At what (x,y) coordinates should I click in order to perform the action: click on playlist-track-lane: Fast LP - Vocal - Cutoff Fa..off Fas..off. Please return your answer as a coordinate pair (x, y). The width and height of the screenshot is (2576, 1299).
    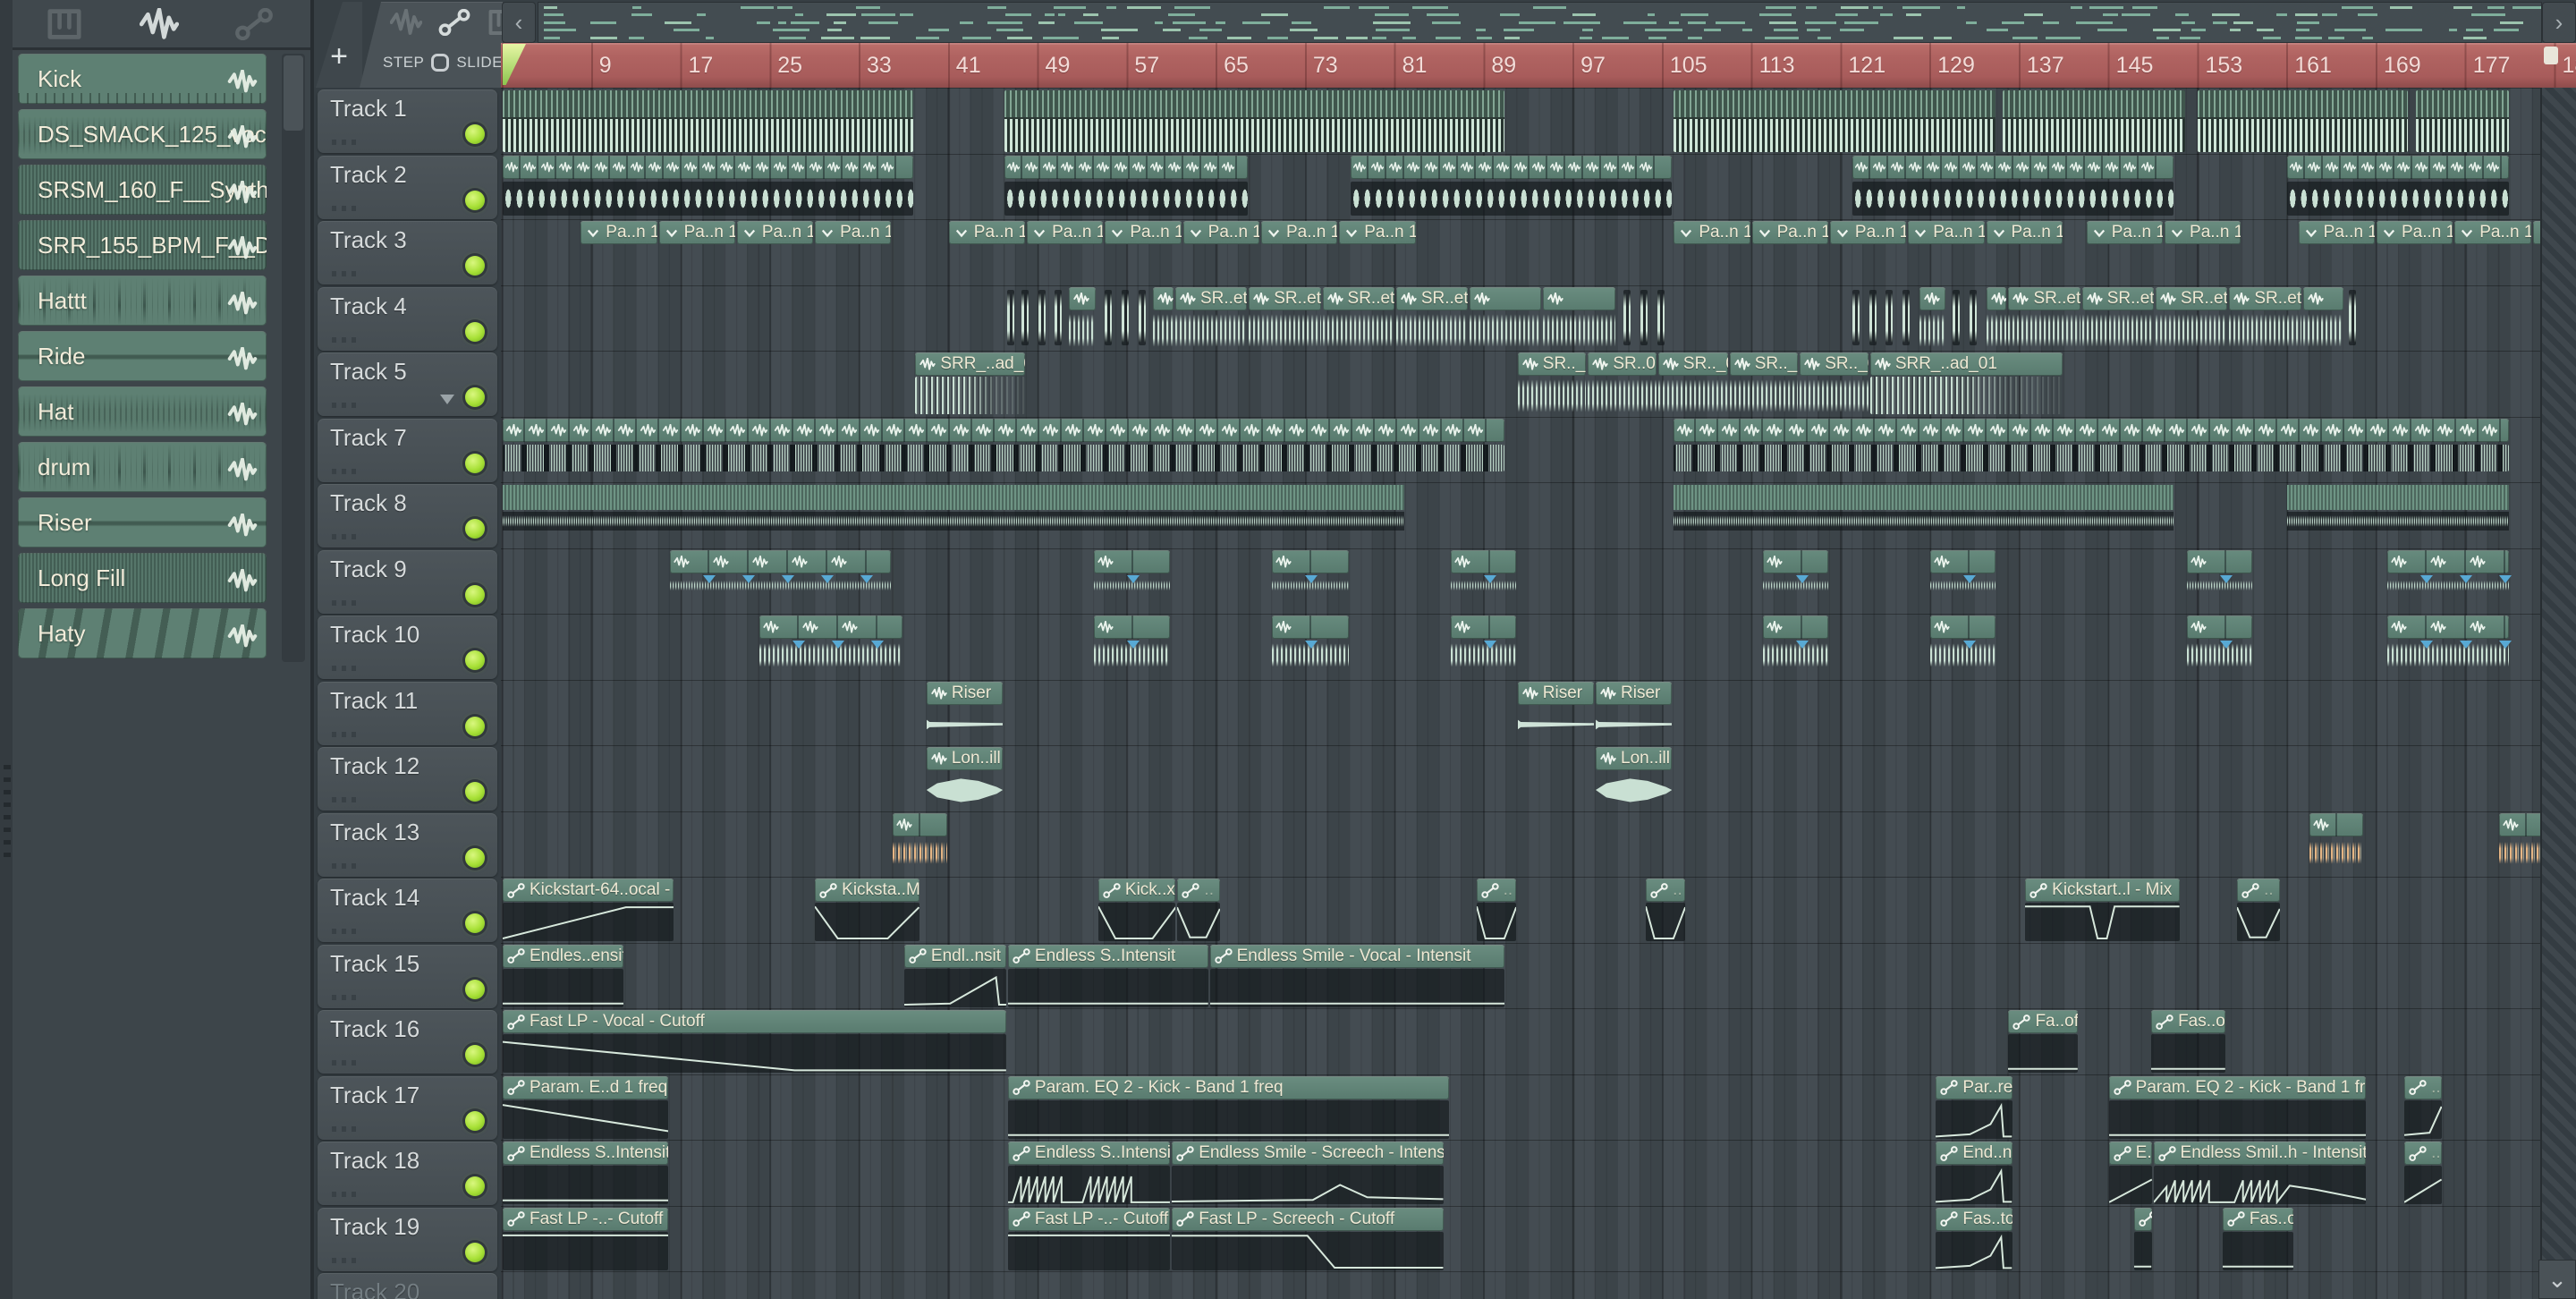
    Looking at the image, I should click on (1538, 1041).